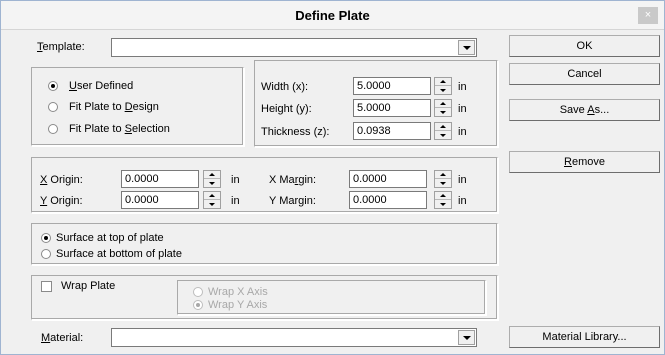  I want to click on height-unit: in, so click(462, 109).